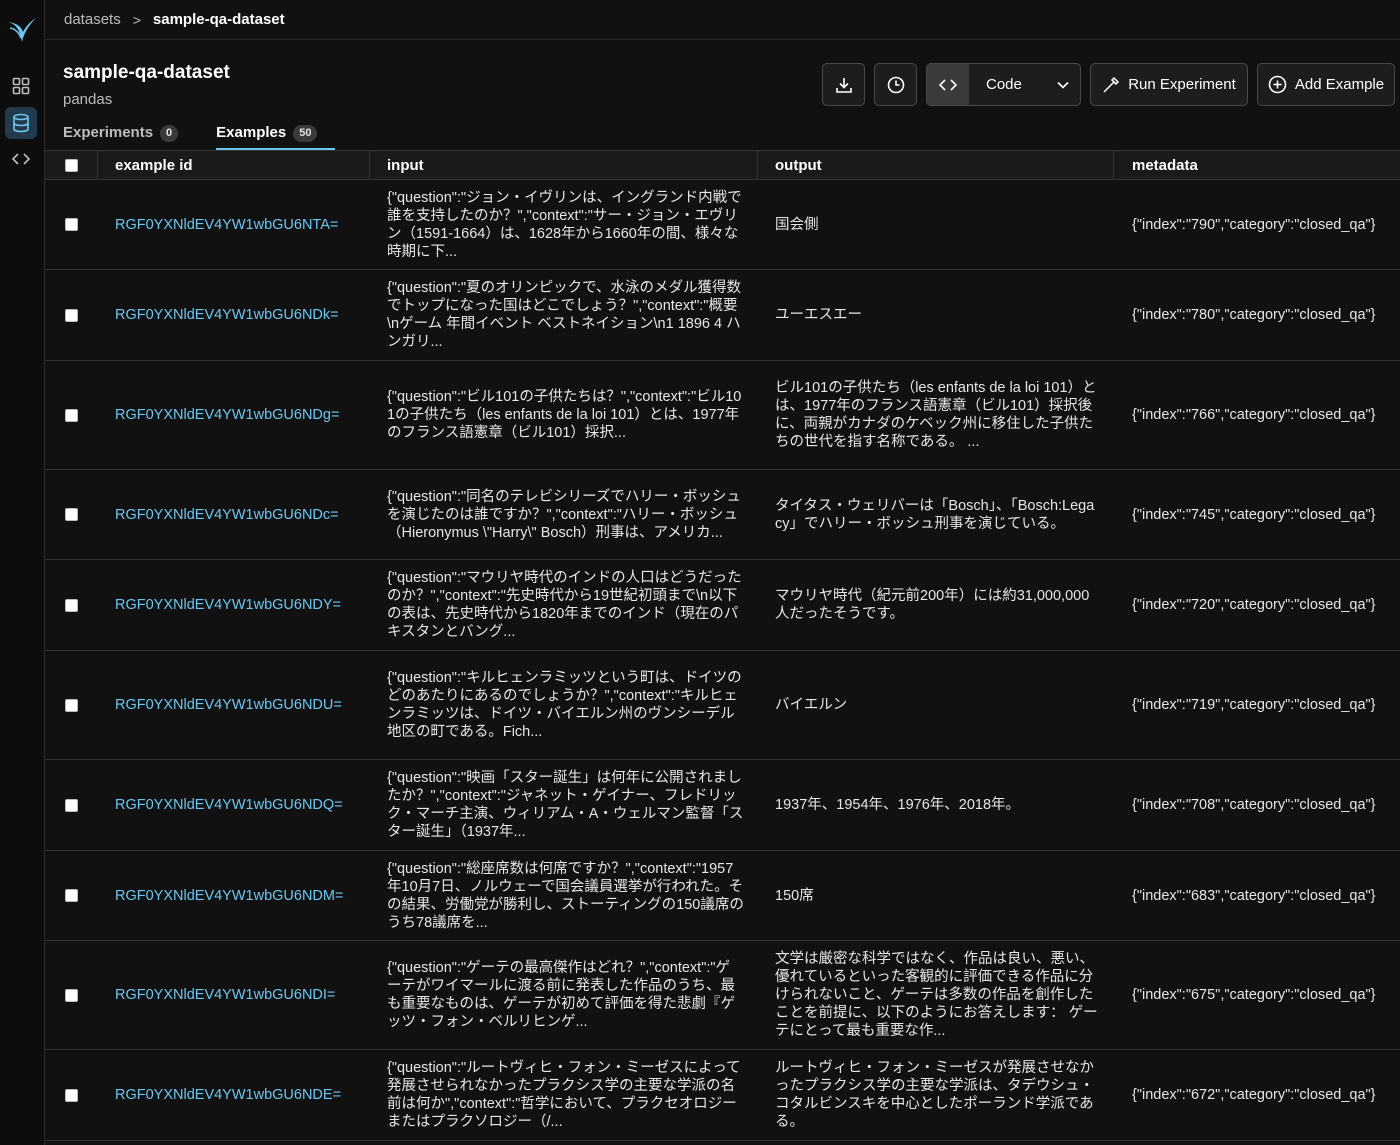 Image resolution: width=1400 pixels, height=1145 pixels. I want to click on output-text: 150席, so click(794, 895).